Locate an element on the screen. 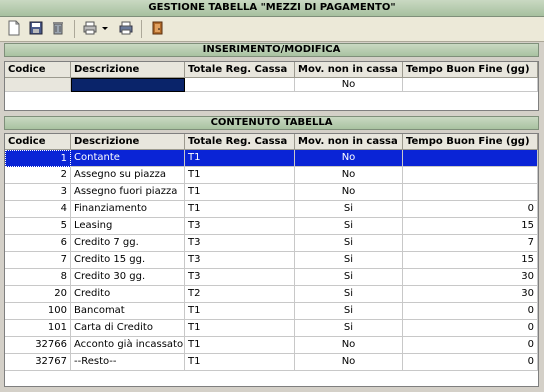 The height and width of the screenshot is (392, 544). row-descrizione: Assegno fuori piazza is located at coordinates (128, 192).